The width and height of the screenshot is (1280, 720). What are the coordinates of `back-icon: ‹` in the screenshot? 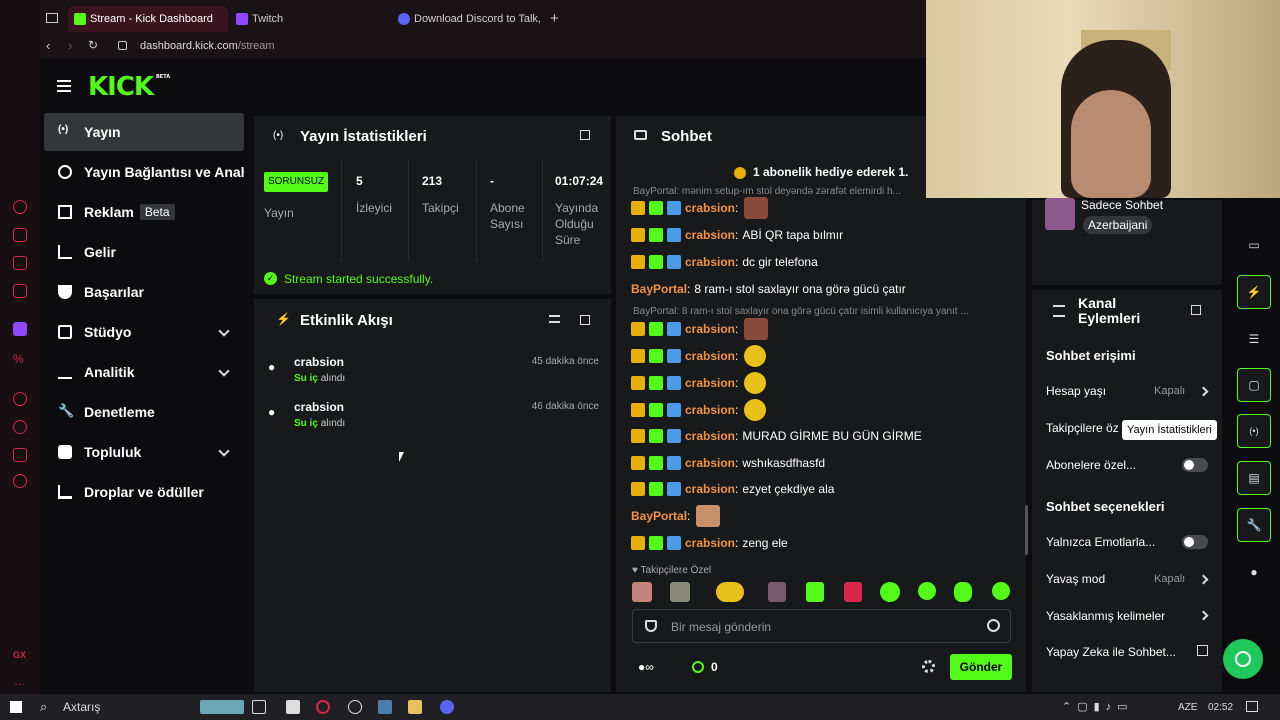 It's located at (48, 45).